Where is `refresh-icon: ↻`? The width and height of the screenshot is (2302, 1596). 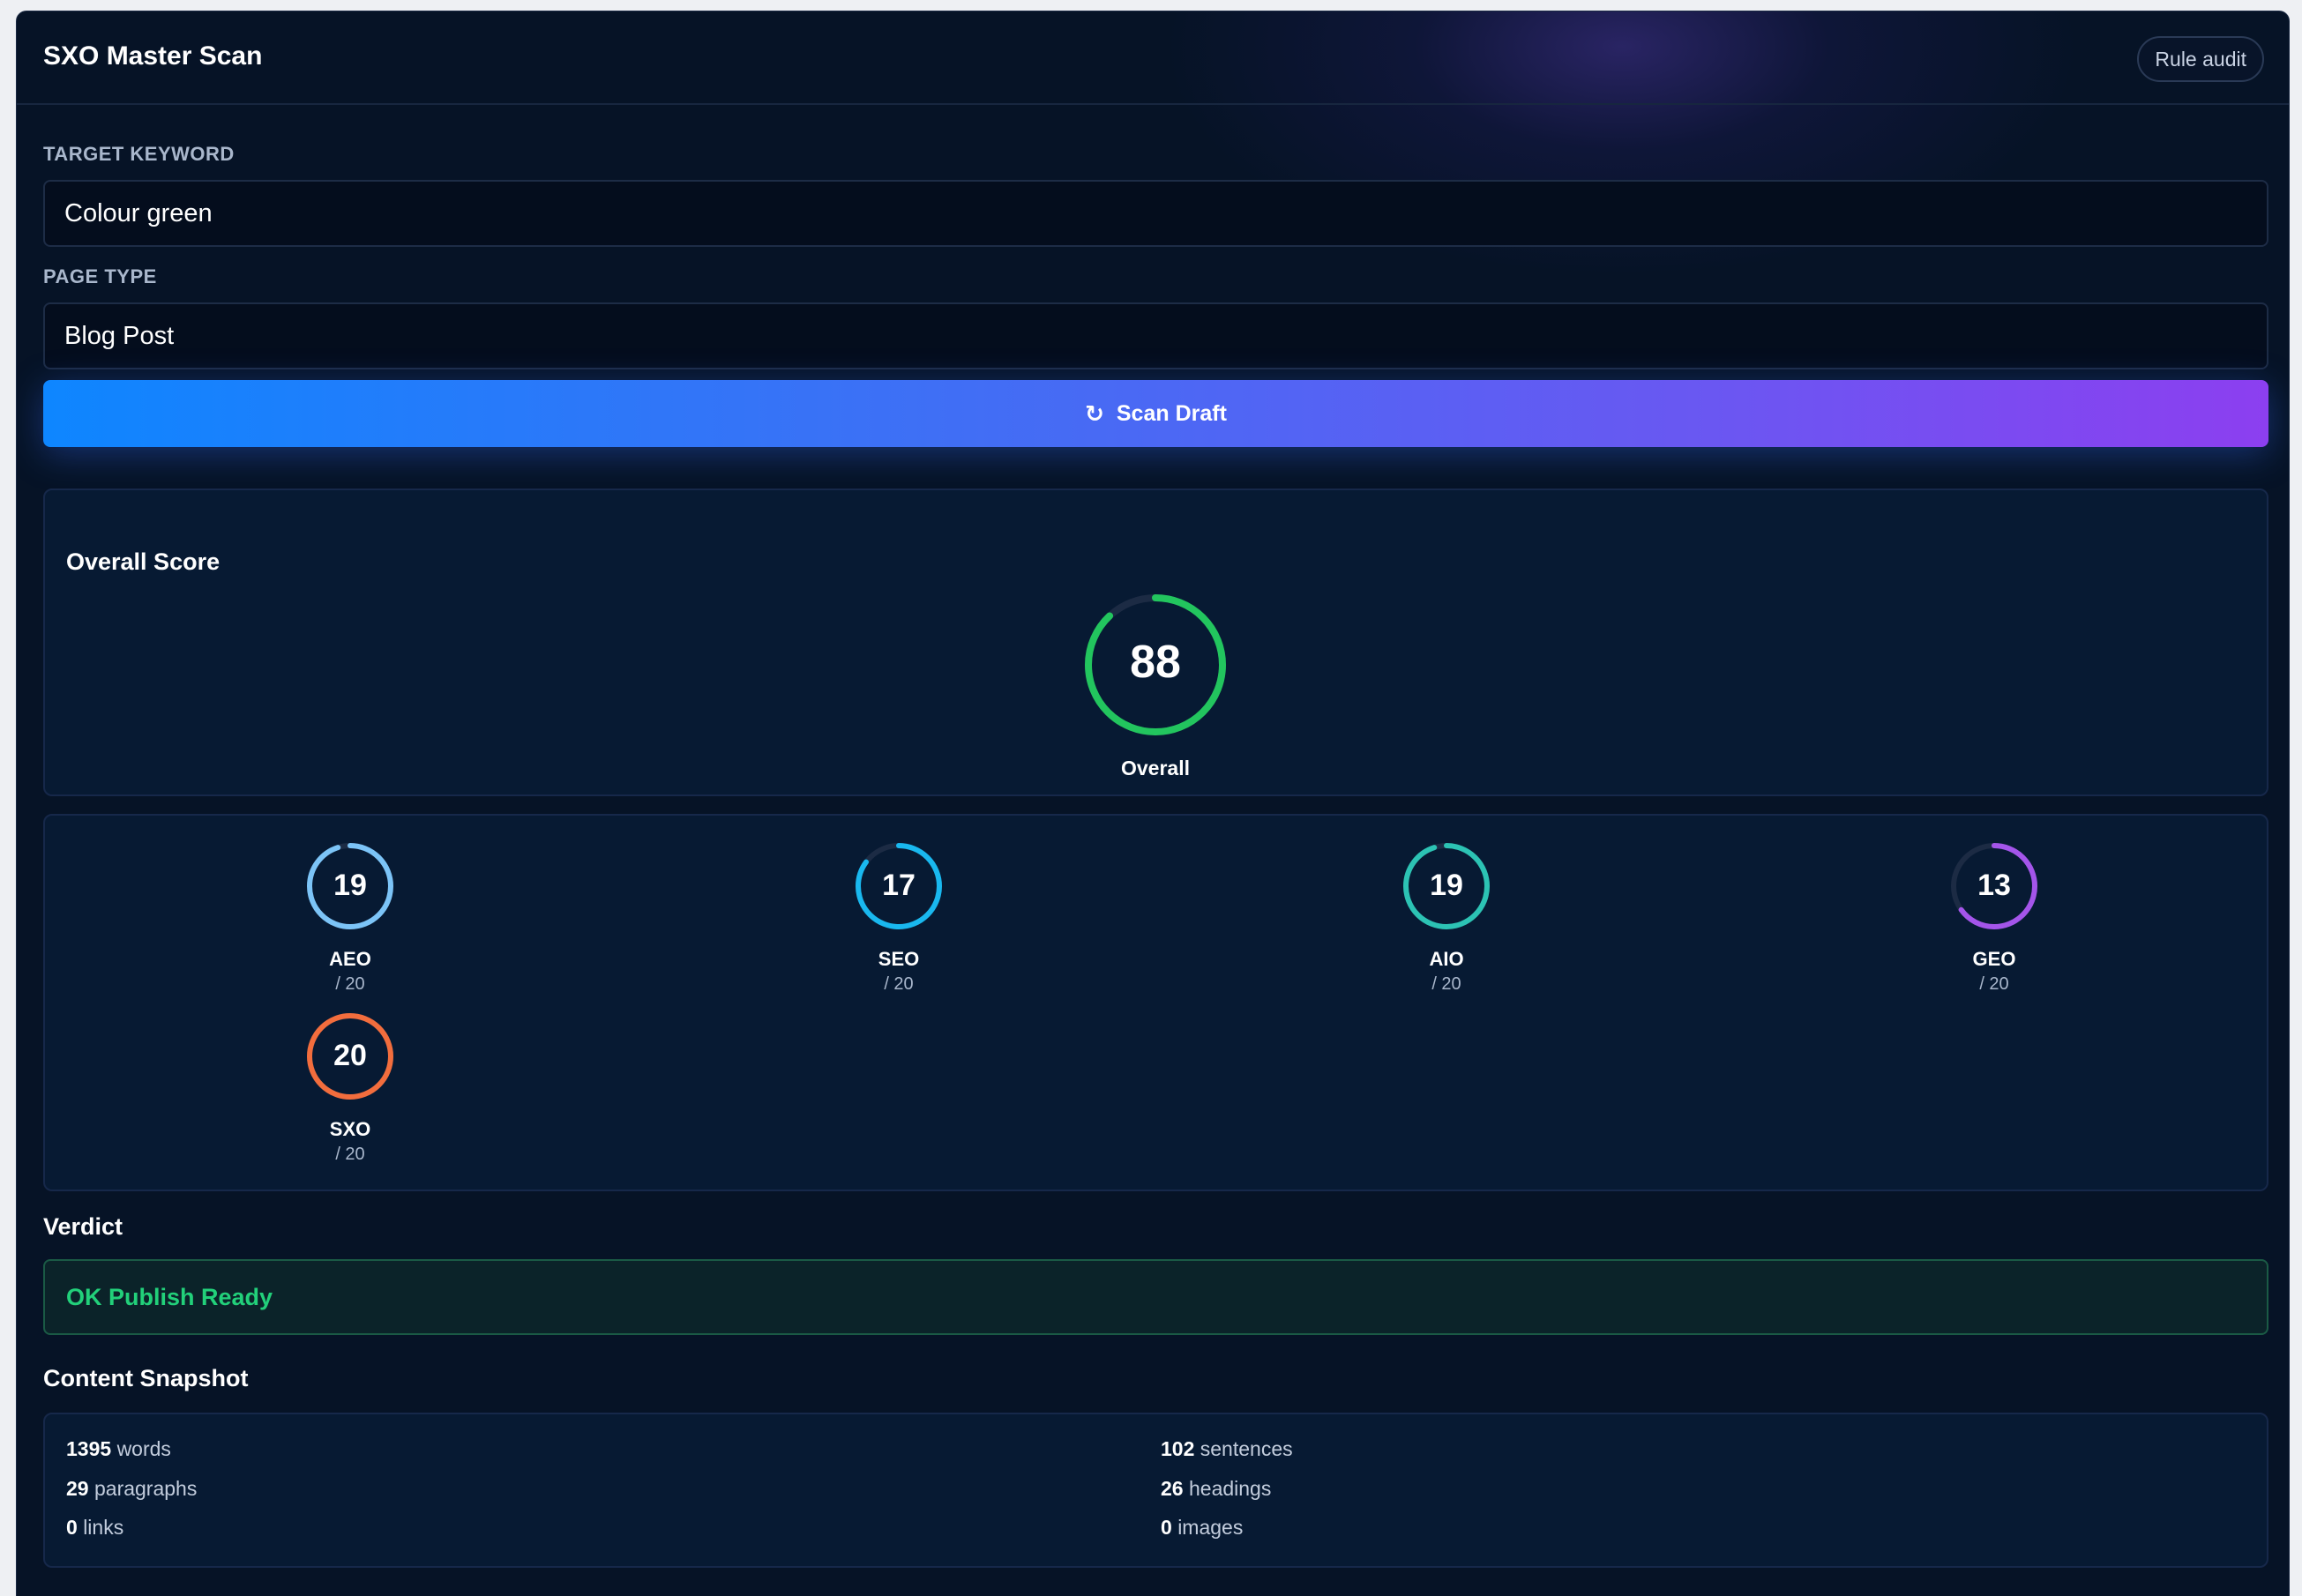 refresh-icon: ↻ is located at coordinates (1094, 413).